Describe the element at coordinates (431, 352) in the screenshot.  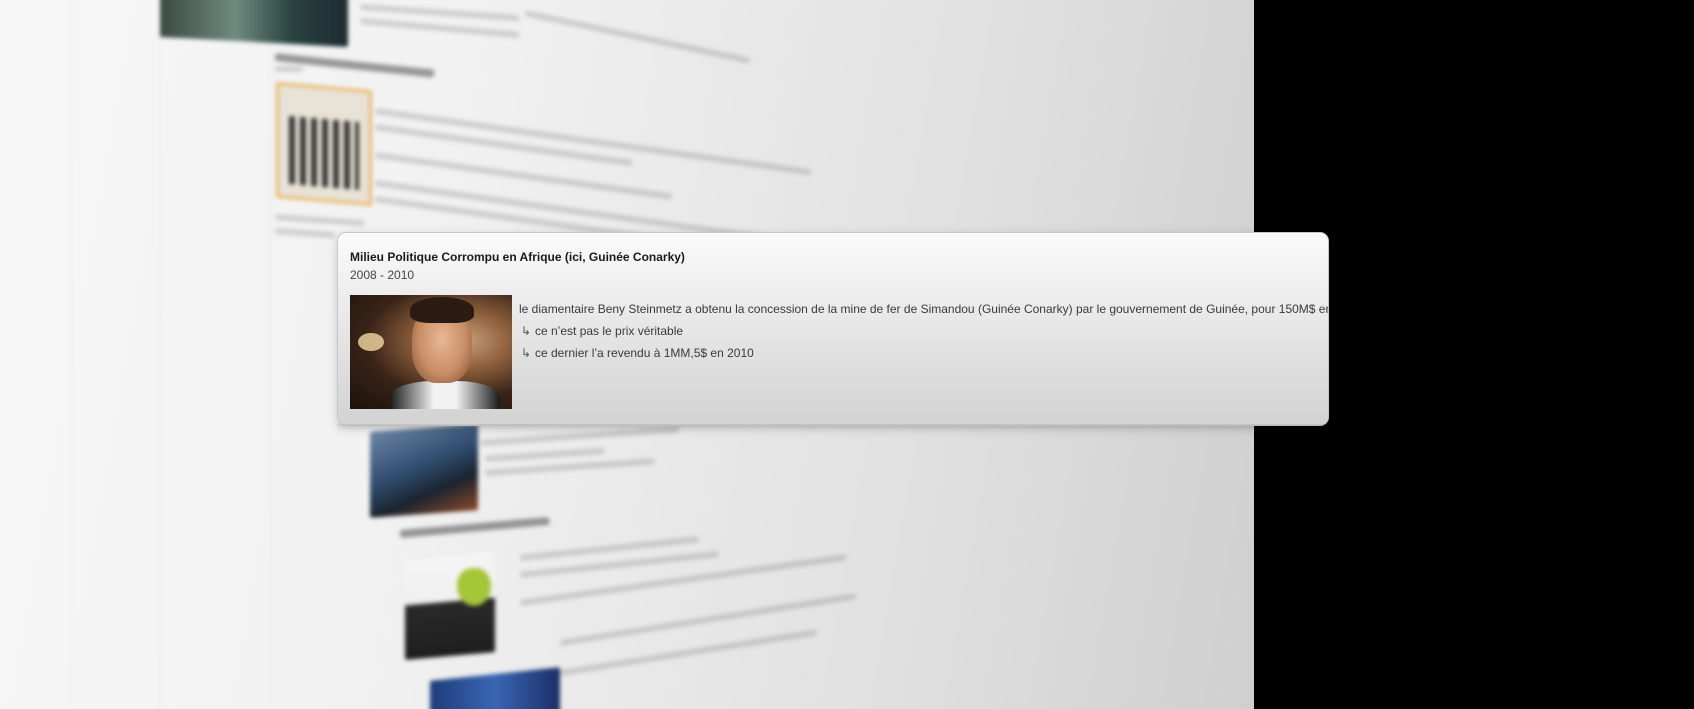
I see `person-photo` at that location.